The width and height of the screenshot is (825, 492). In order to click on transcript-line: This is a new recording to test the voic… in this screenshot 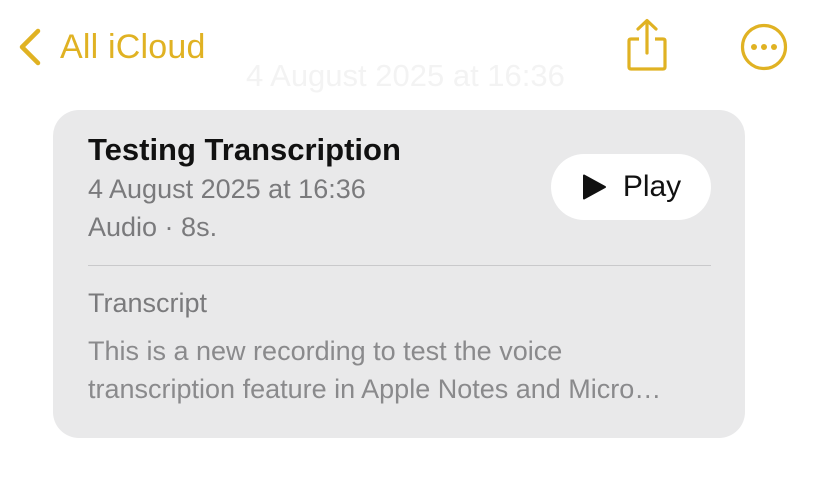, I will do `click(325, 351)`.